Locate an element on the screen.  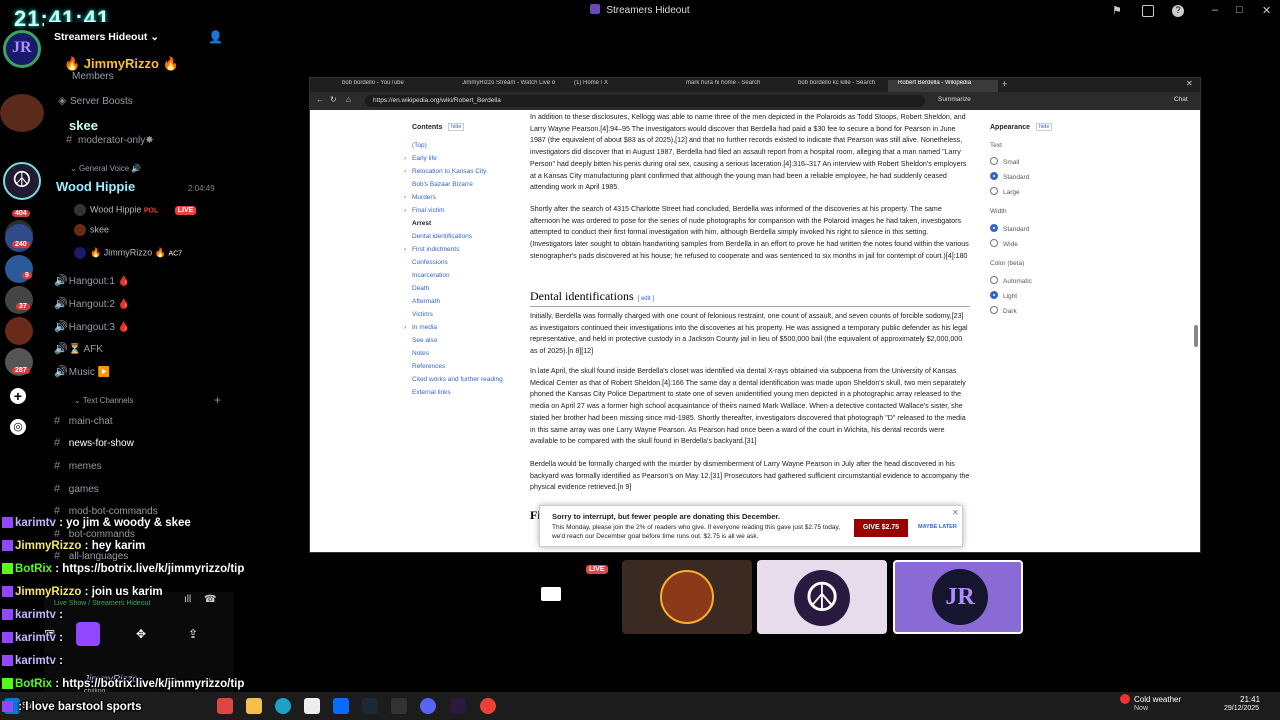
toc-item: › Relocation to Kansas City is located at coordinates (445, 171).